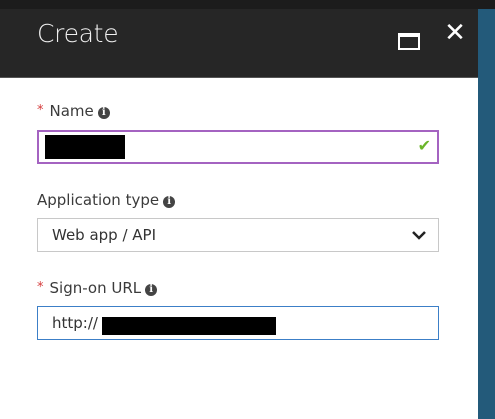 This screenshot has height=419, width=495. What do you see at coordinates (409, 41) in the screenshot?
I see `maximize-icon` at bounding box center [409, 41].